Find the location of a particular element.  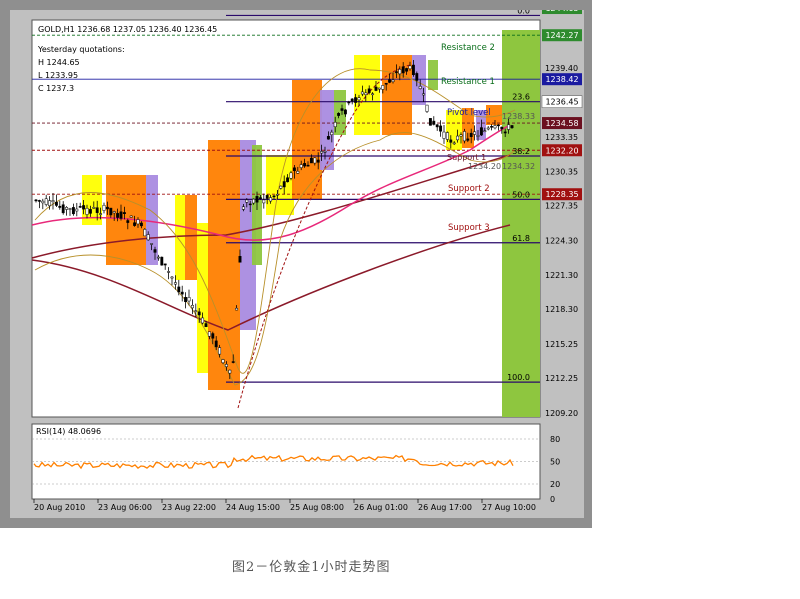

price-axis-label: 1212.25 is located at coordinates (561, 378).